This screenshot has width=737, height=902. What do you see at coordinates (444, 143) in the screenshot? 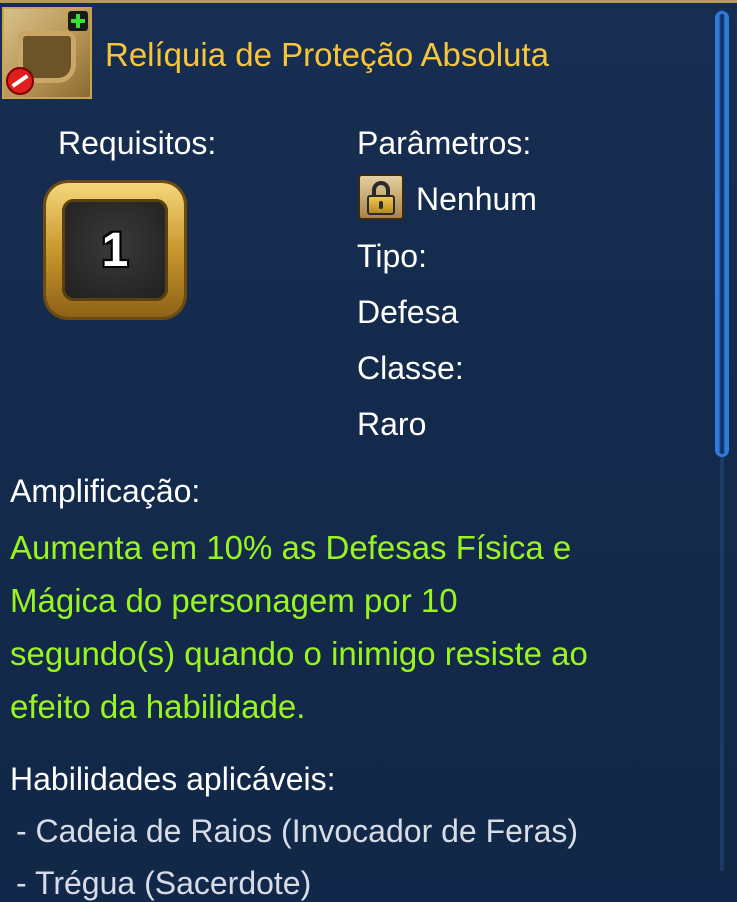
I see `parameters-label: Parâmetros:` at bounding box center [444, 143].